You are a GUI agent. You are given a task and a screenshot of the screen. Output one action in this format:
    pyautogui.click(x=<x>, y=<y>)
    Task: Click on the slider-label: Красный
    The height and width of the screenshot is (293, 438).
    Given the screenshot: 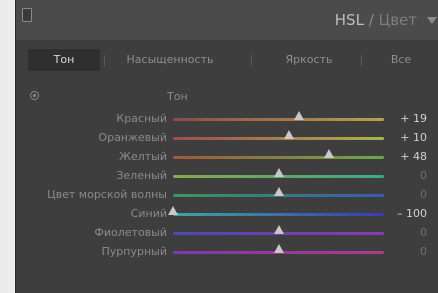 What is the action you would take?
    pyautogui.click(x=141, y=118)
    